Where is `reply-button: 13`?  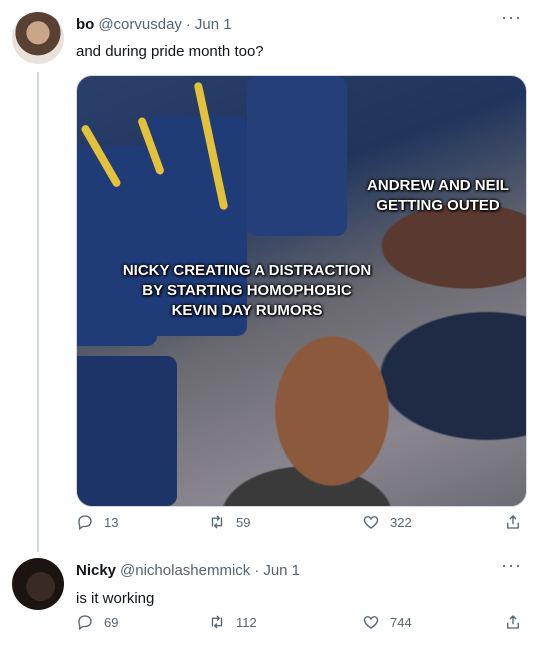 reply-button: 13 is located at coordinates (97, 522).